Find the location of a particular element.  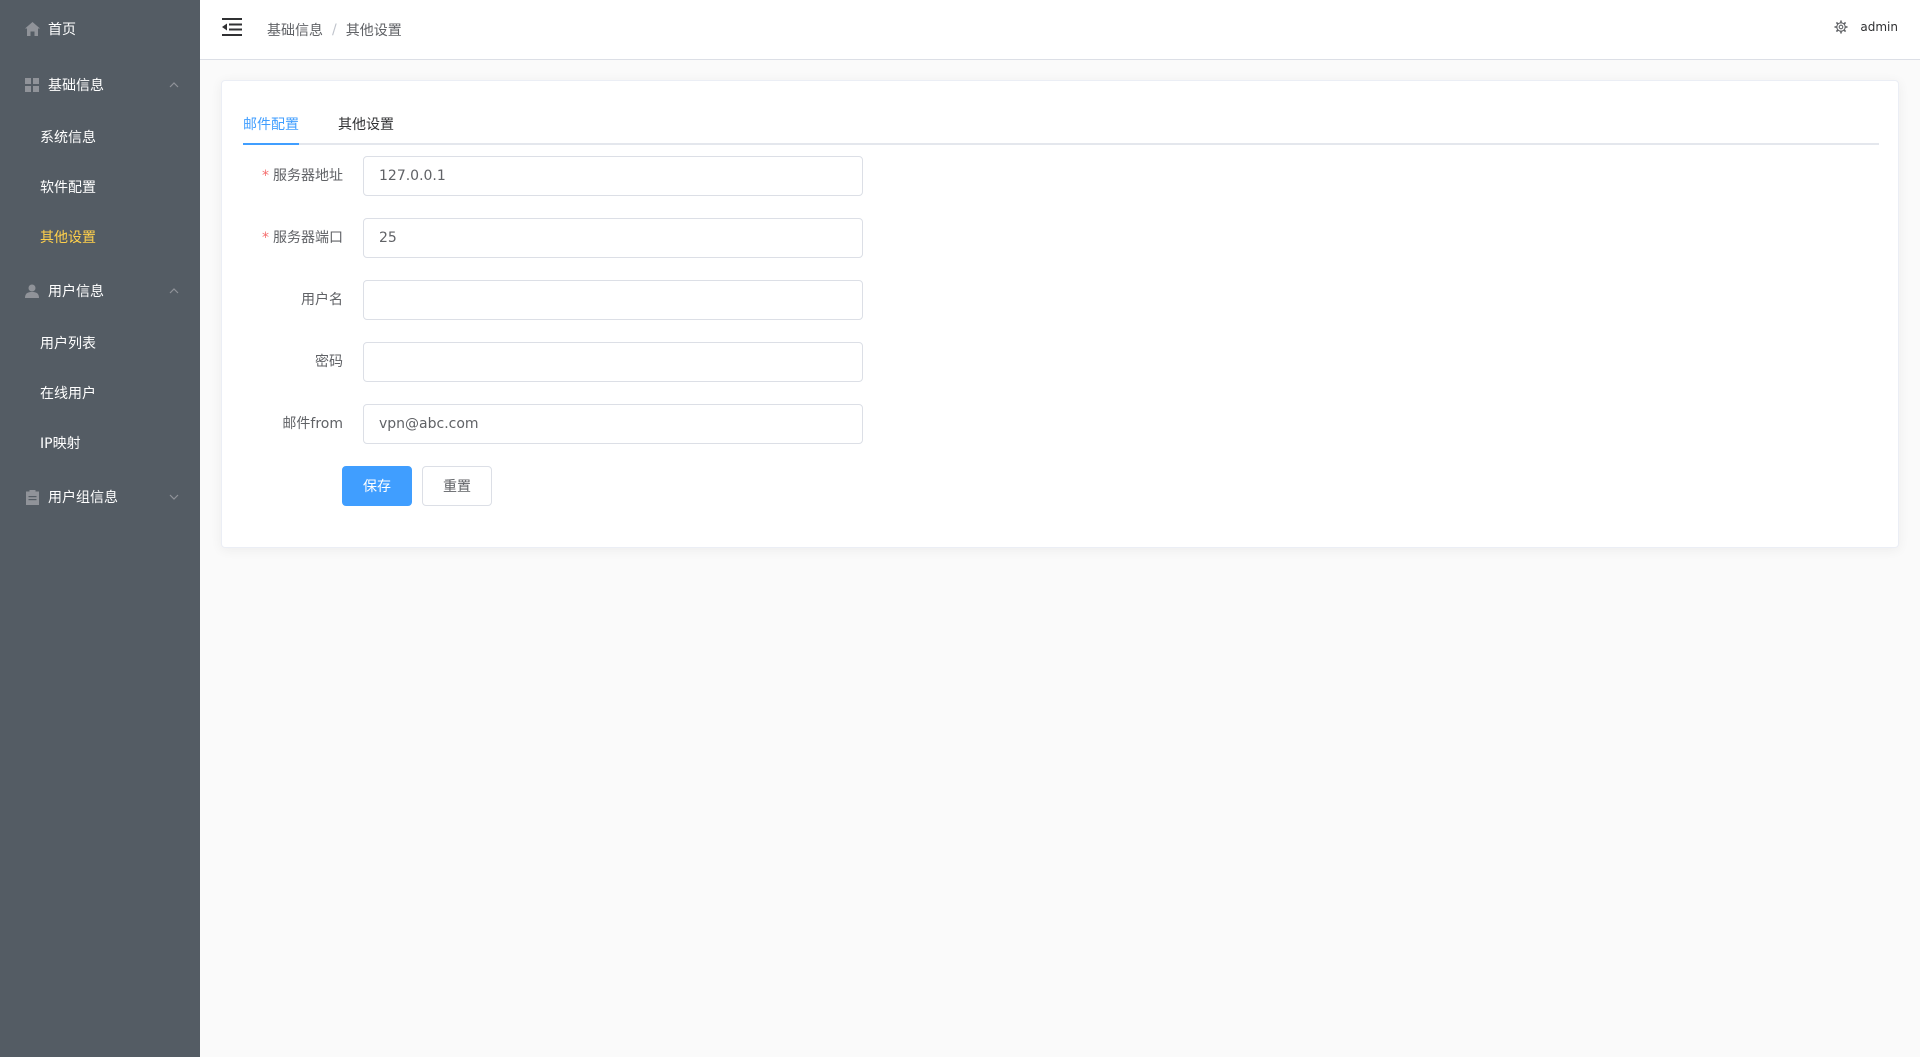

header-user-area: admin is located at coordinates (1866, 27).